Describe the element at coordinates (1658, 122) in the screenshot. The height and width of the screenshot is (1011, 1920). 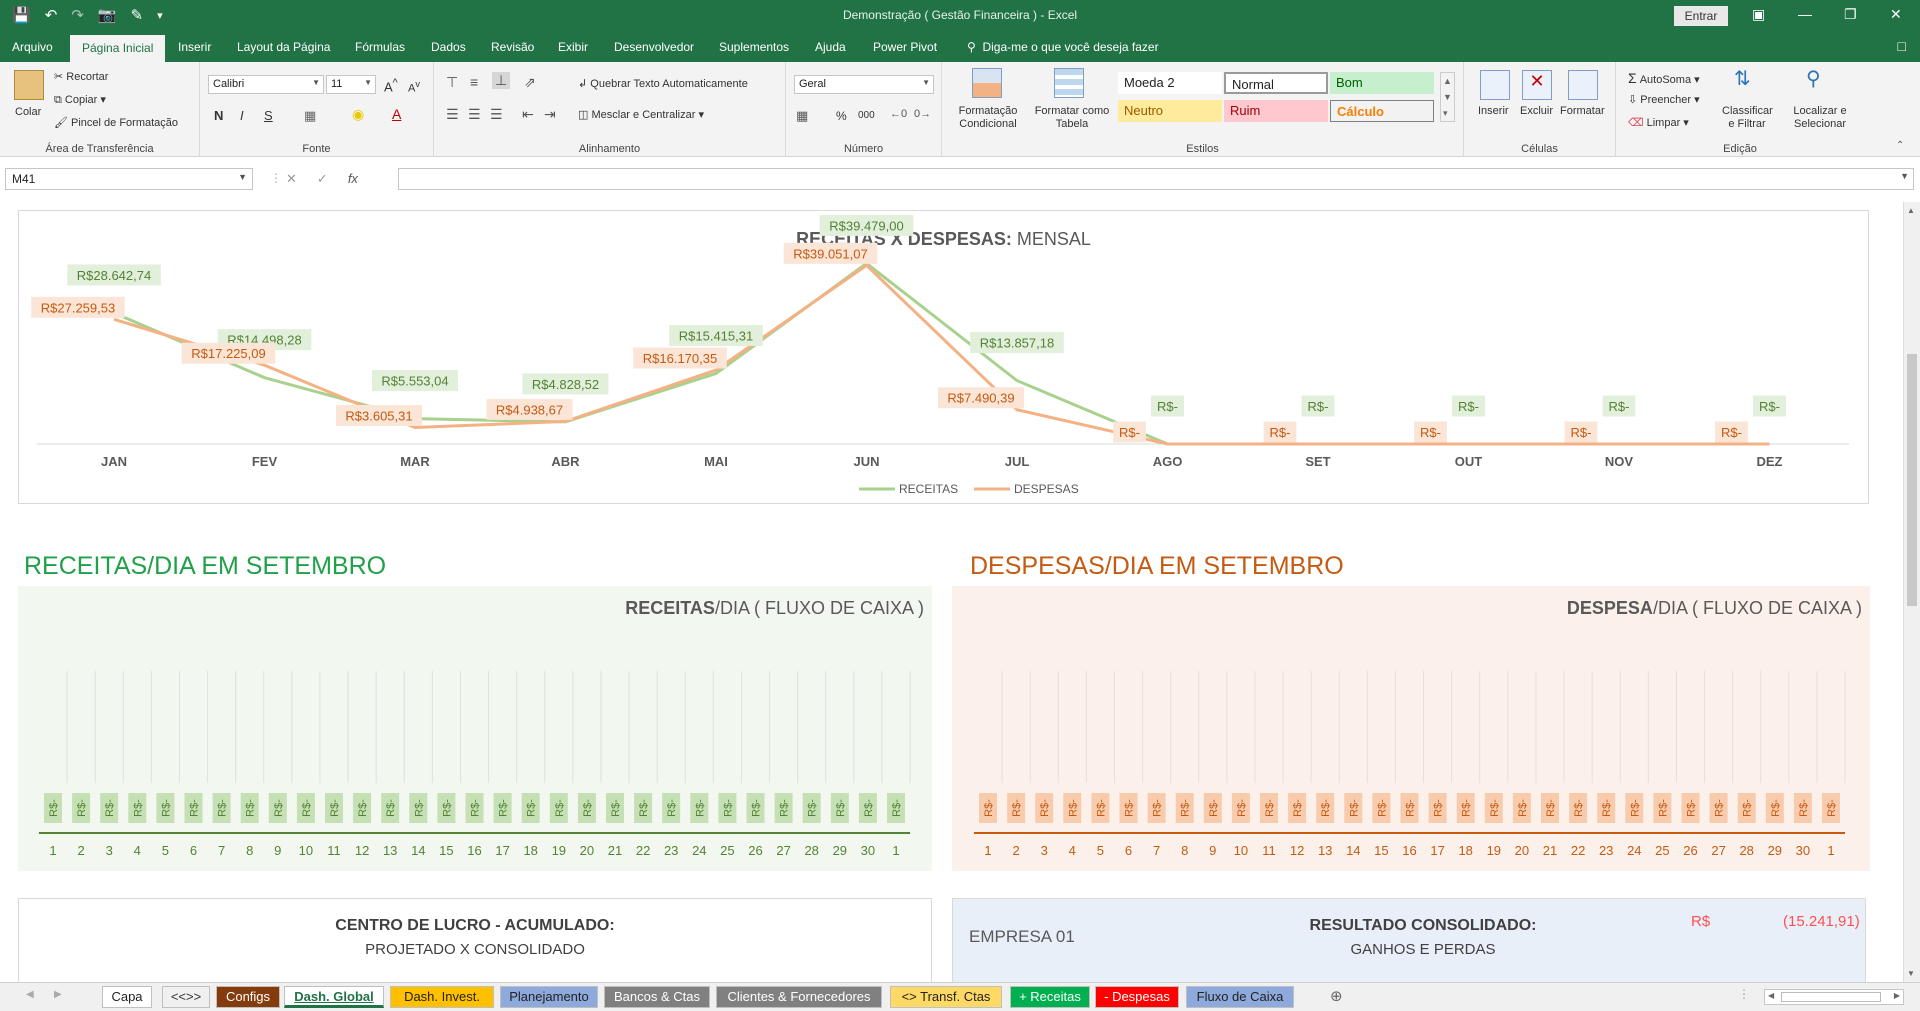
I see `clear-button: ⌫ Limpar ▾` at that location.